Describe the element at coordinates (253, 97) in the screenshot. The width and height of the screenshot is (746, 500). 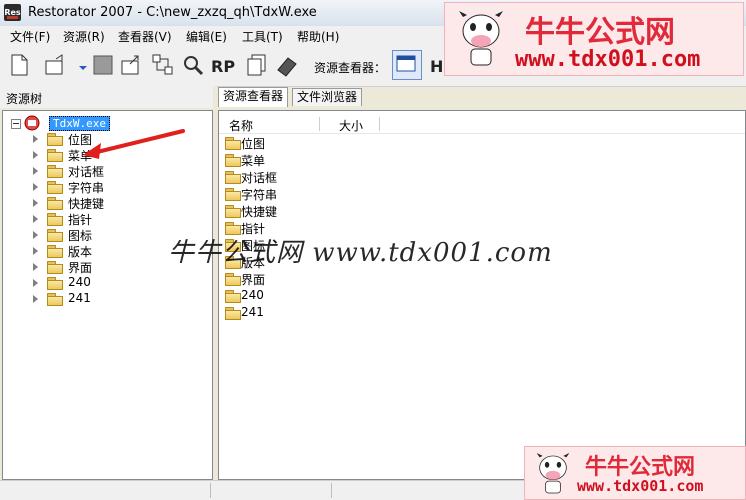
I see `tab-resource-viewer: 资源查看器` at that location.